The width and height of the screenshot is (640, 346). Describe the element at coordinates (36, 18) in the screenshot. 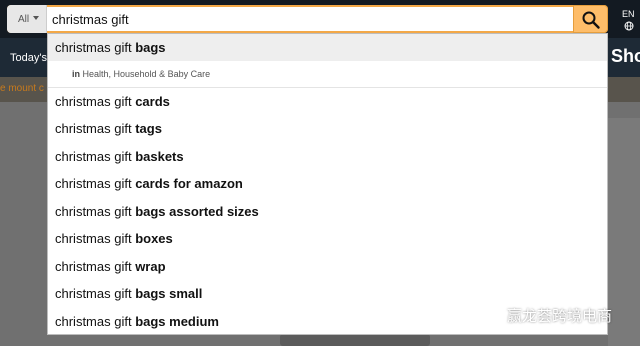

I see `caret-down-icon` at that location.